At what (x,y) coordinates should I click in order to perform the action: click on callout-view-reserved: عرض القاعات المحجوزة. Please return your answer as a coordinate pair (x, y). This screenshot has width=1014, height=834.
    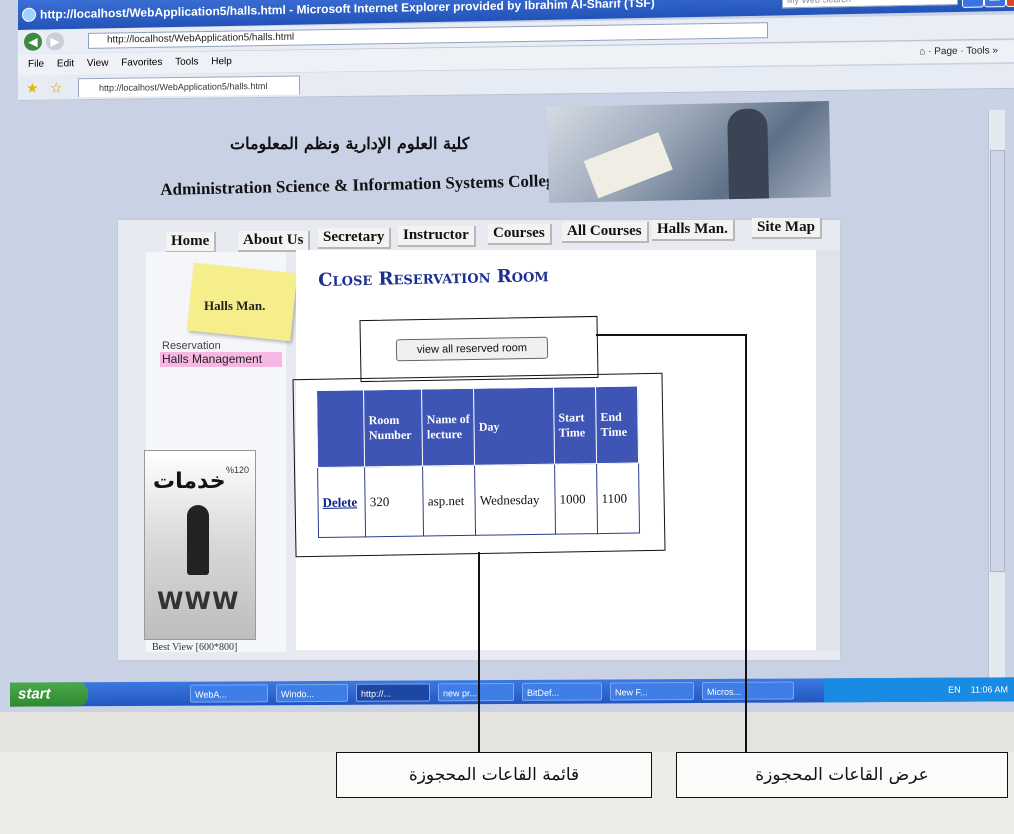
    Looking at the image, I should click on (842, 775).